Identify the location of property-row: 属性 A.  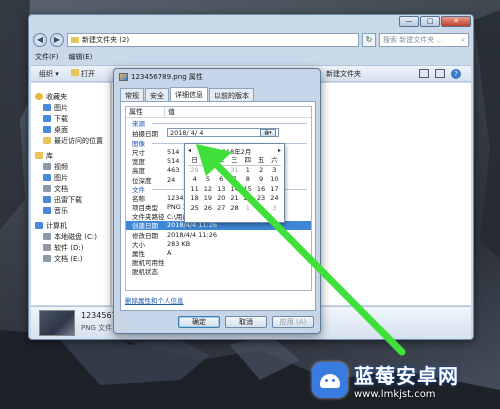
(218, 253).